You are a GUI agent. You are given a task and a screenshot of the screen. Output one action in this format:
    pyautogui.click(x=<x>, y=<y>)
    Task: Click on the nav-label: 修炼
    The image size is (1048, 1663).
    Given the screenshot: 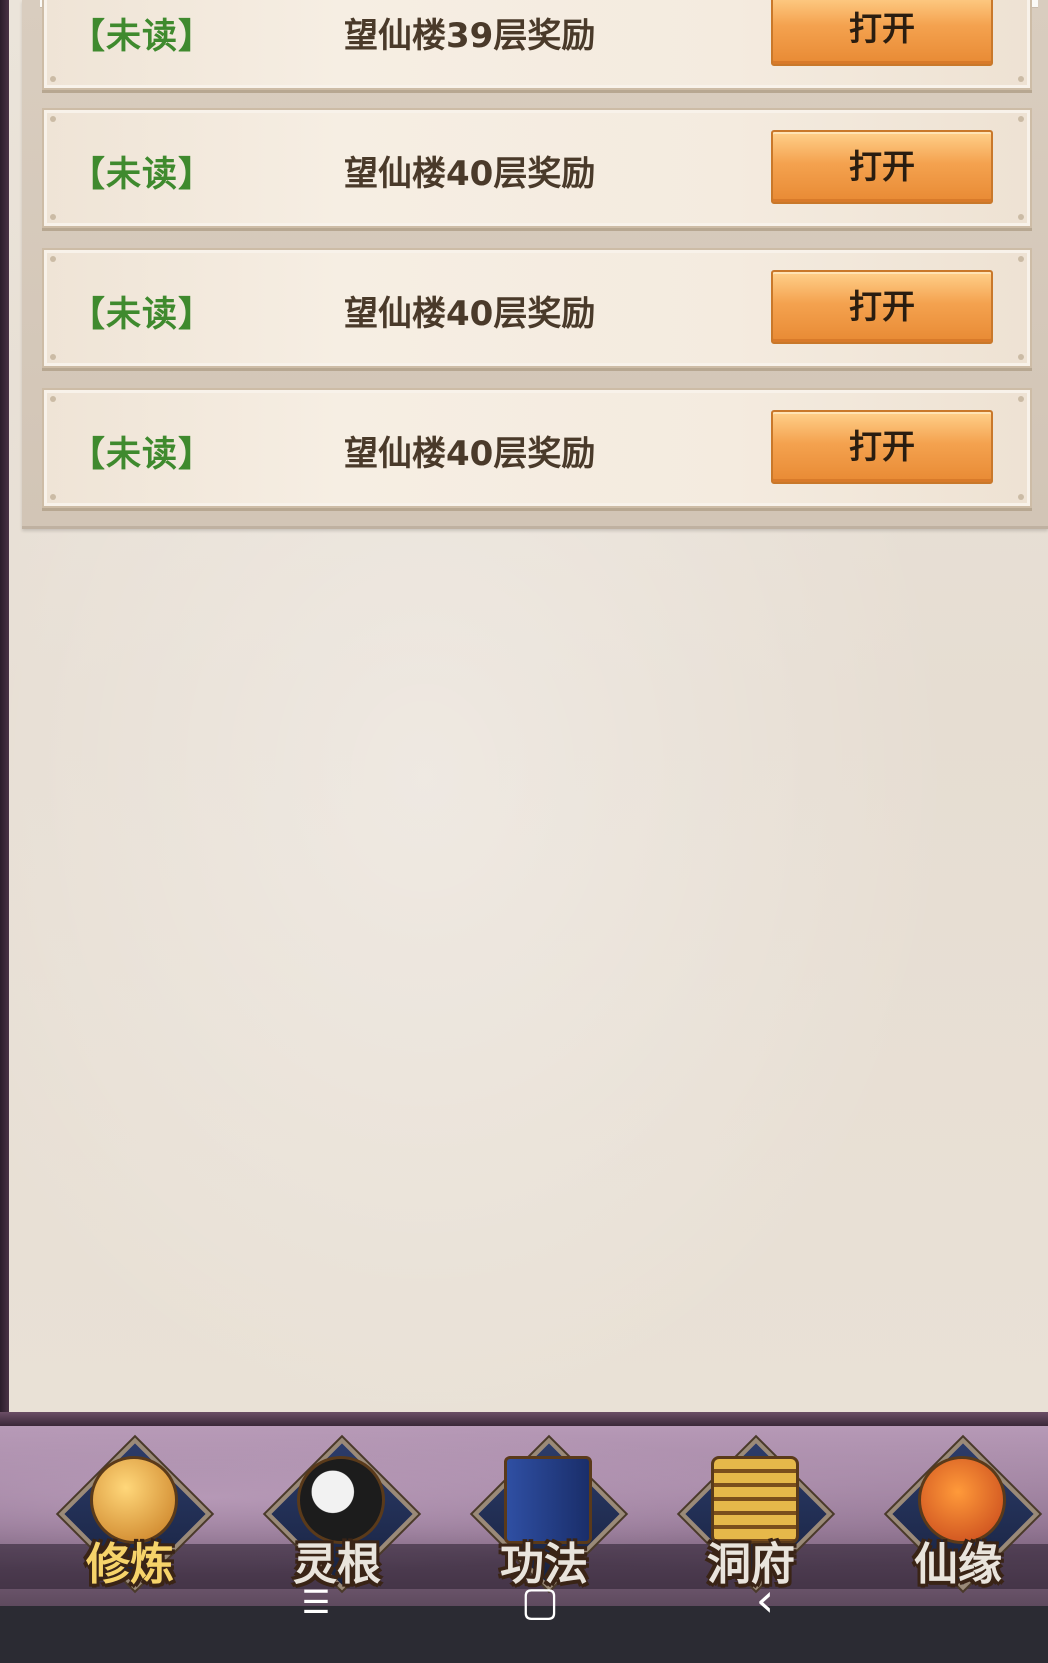 What is the action you would take?
    pyautogui.click(x=130, y=1564)
    